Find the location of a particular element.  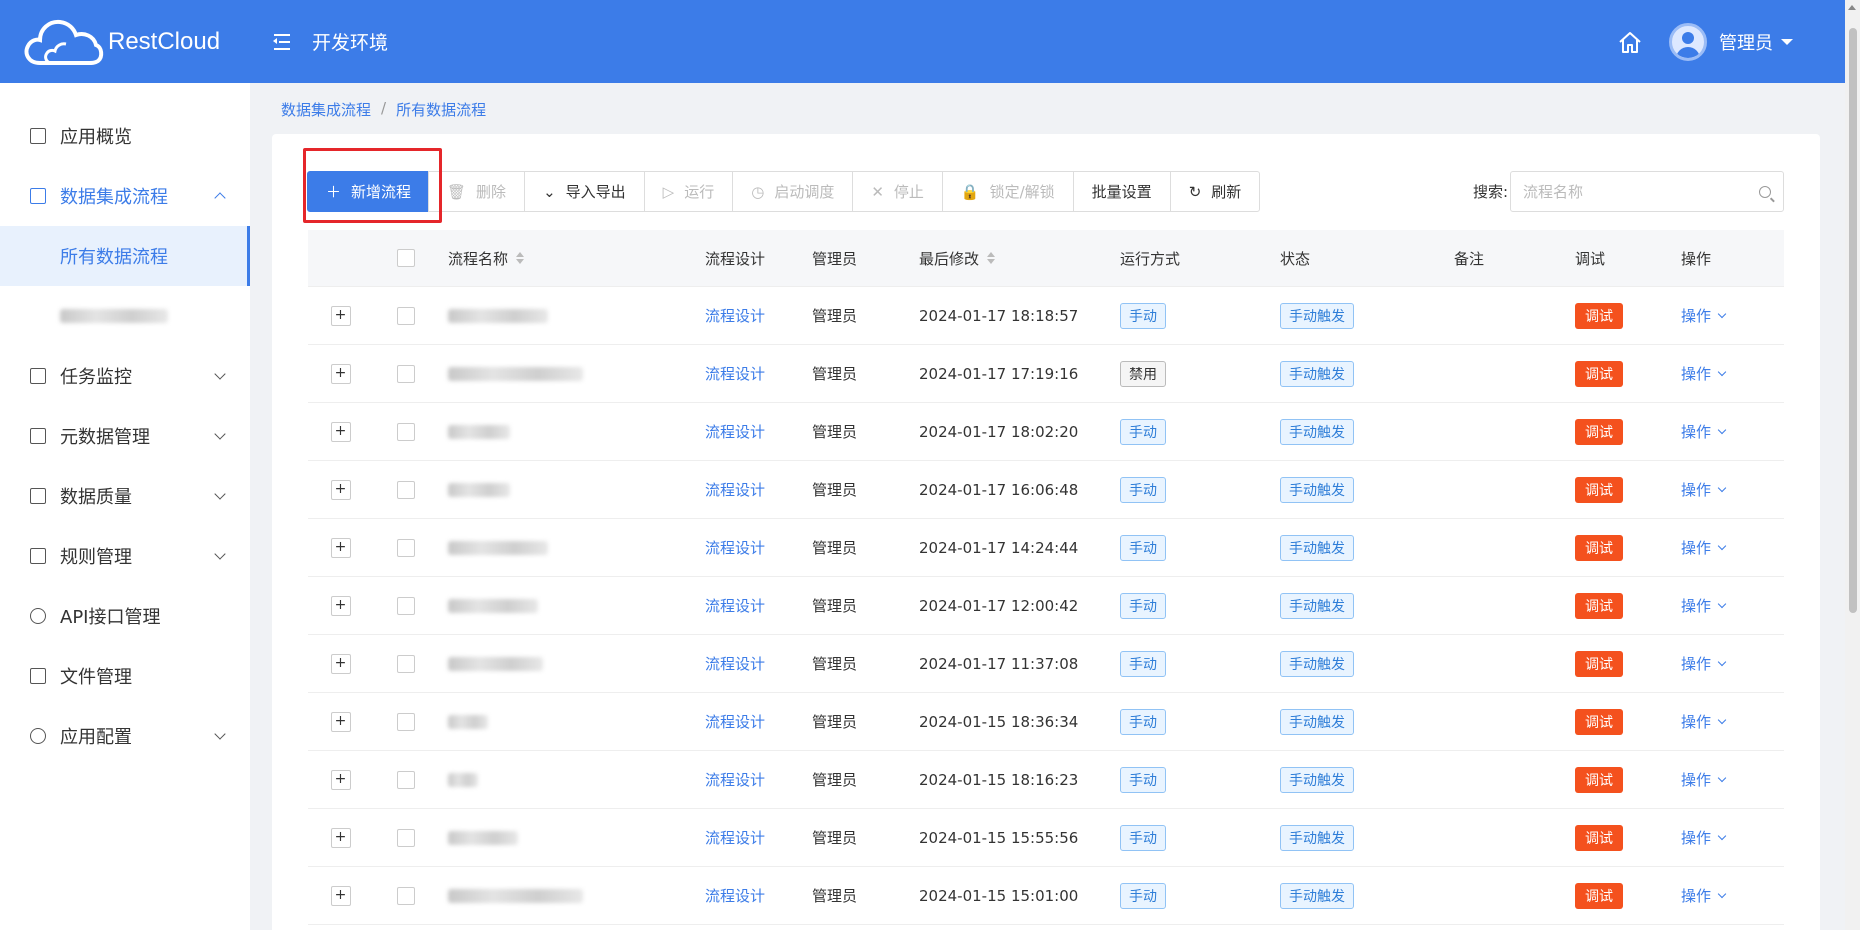

restcloud-logo: RestCloud is located at coordinates (125, 42).